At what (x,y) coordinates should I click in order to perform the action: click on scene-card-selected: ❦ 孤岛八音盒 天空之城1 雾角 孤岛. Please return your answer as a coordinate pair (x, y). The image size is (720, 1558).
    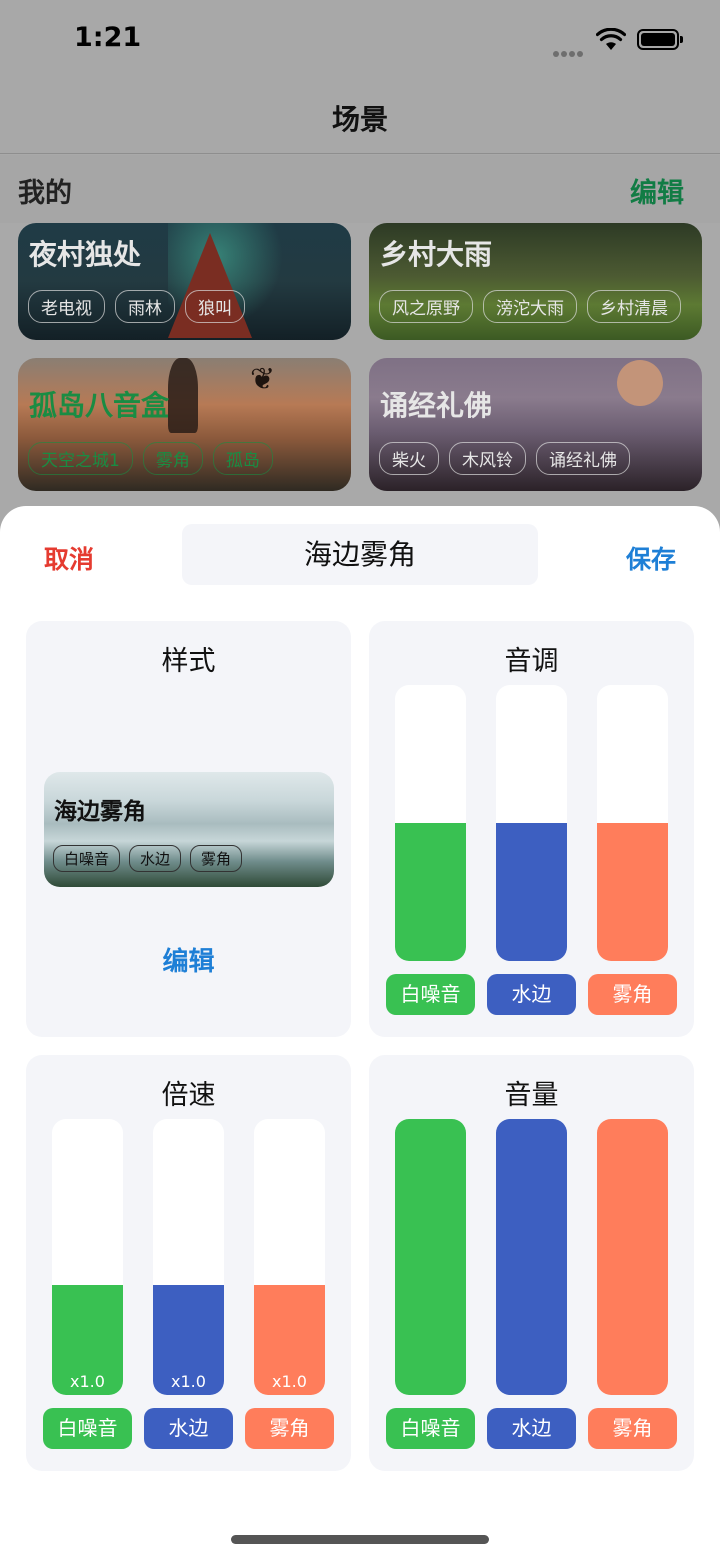
    Looking at the image, I should click on (184, 424).